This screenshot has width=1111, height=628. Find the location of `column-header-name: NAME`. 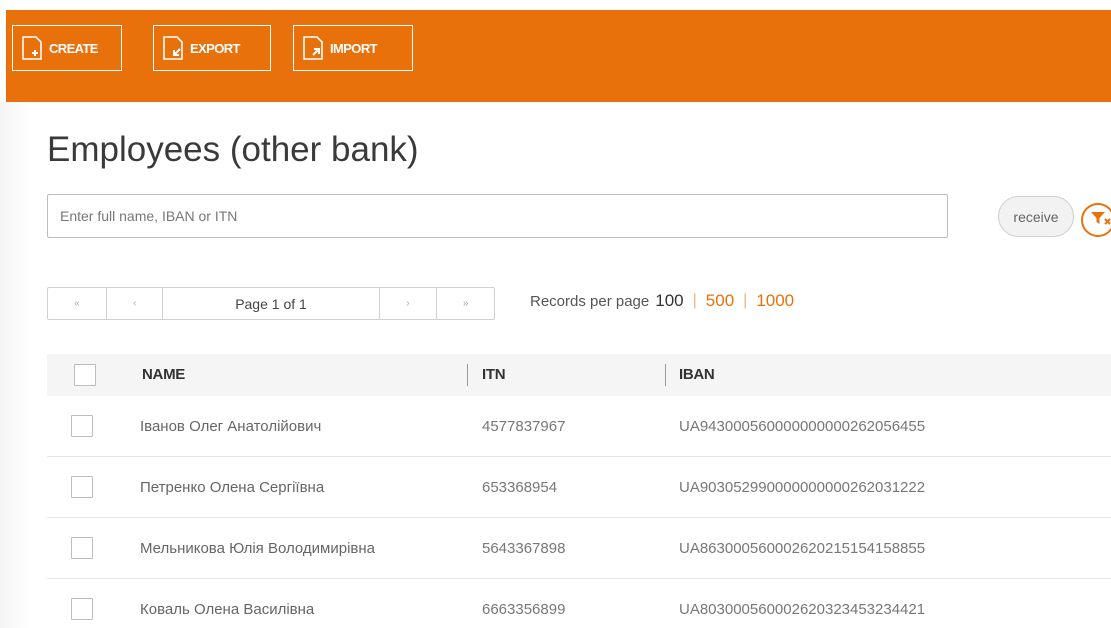

column-header-name: NAME is located at coordinates (163, 374).